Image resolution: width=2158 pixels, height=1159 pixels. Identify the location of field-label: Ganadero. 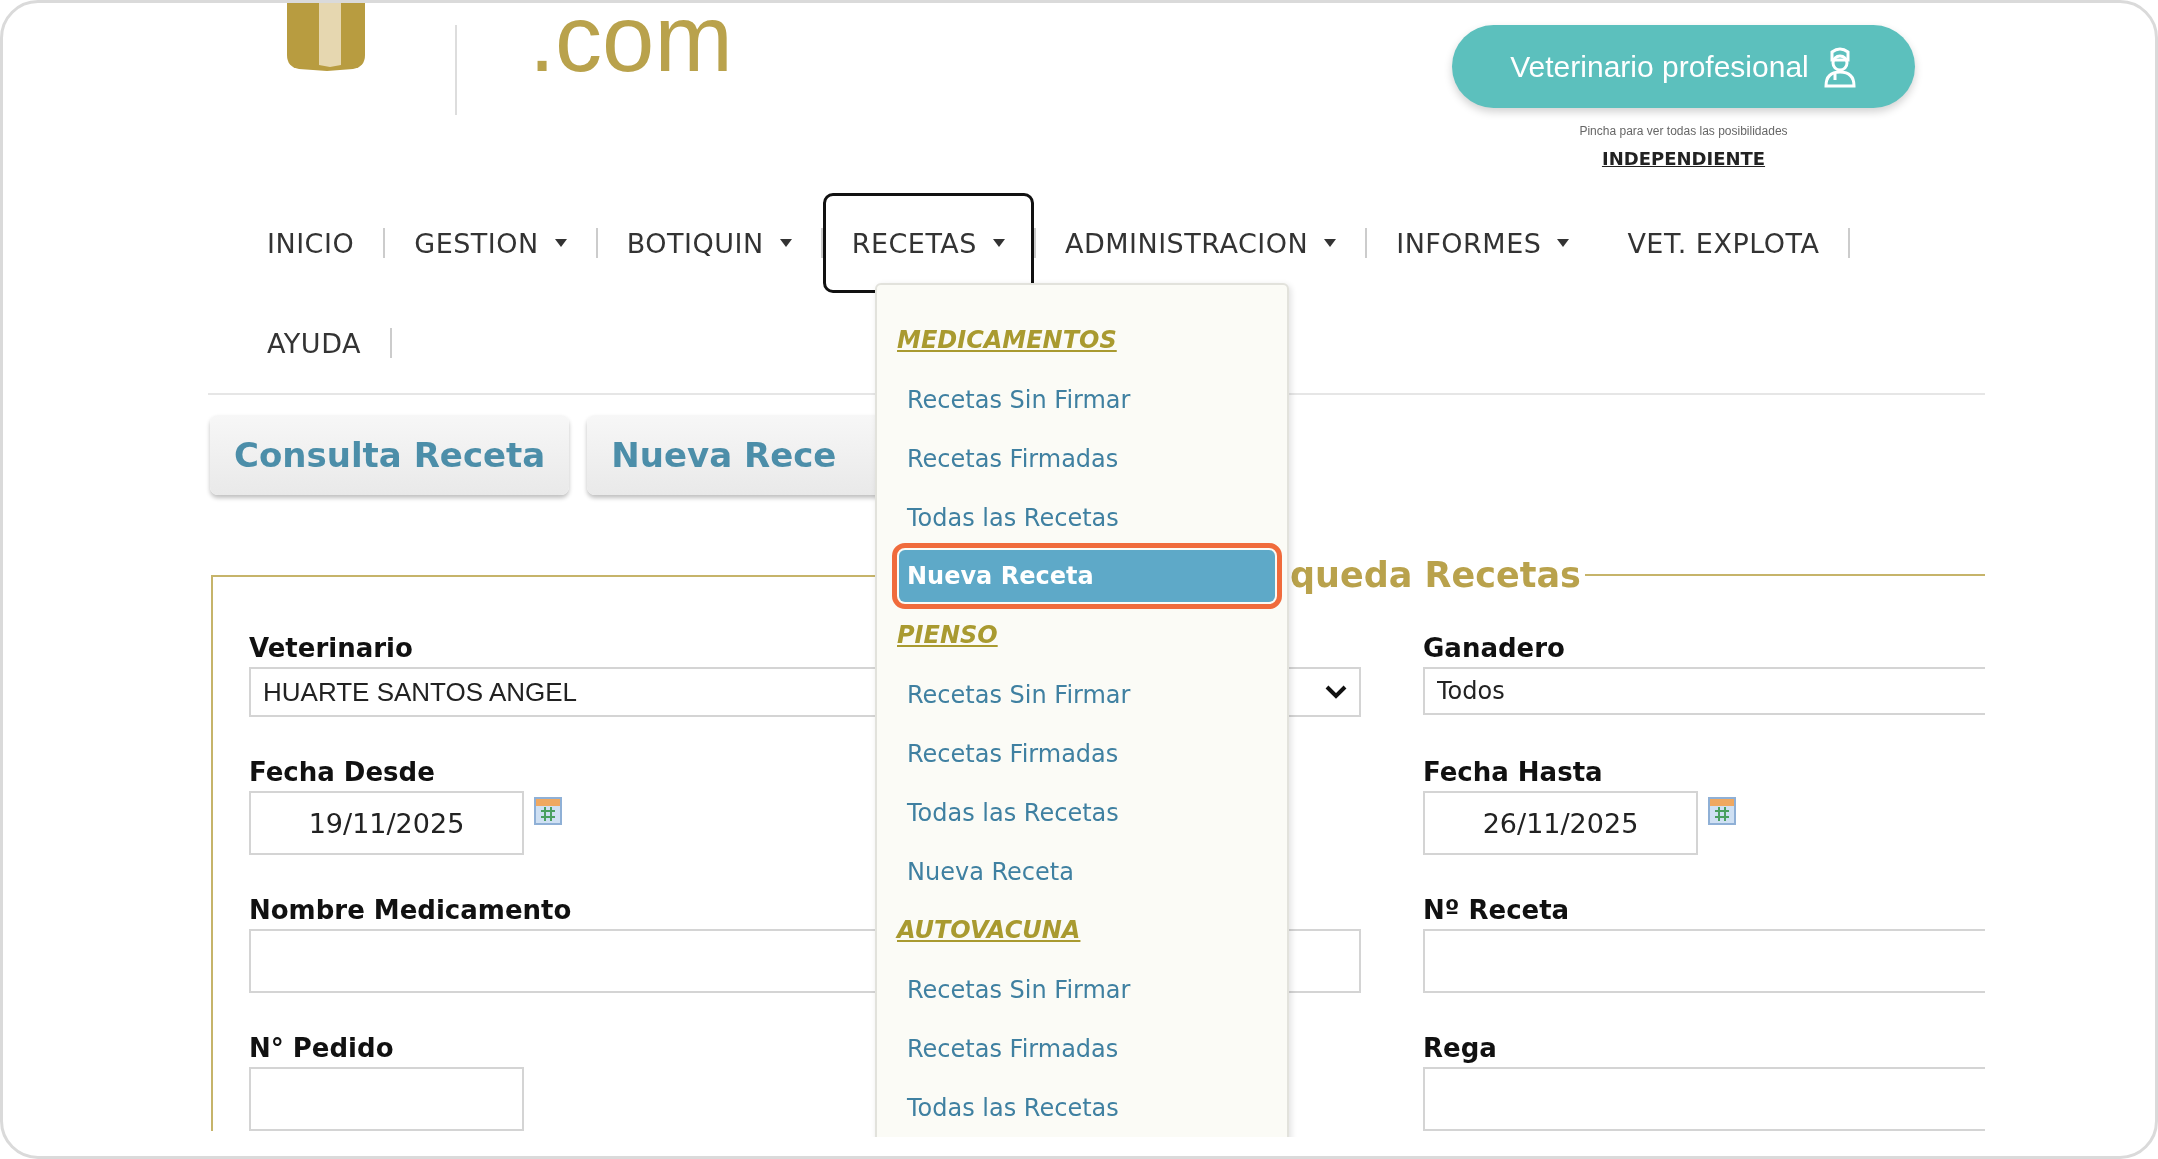
(1494, 648).